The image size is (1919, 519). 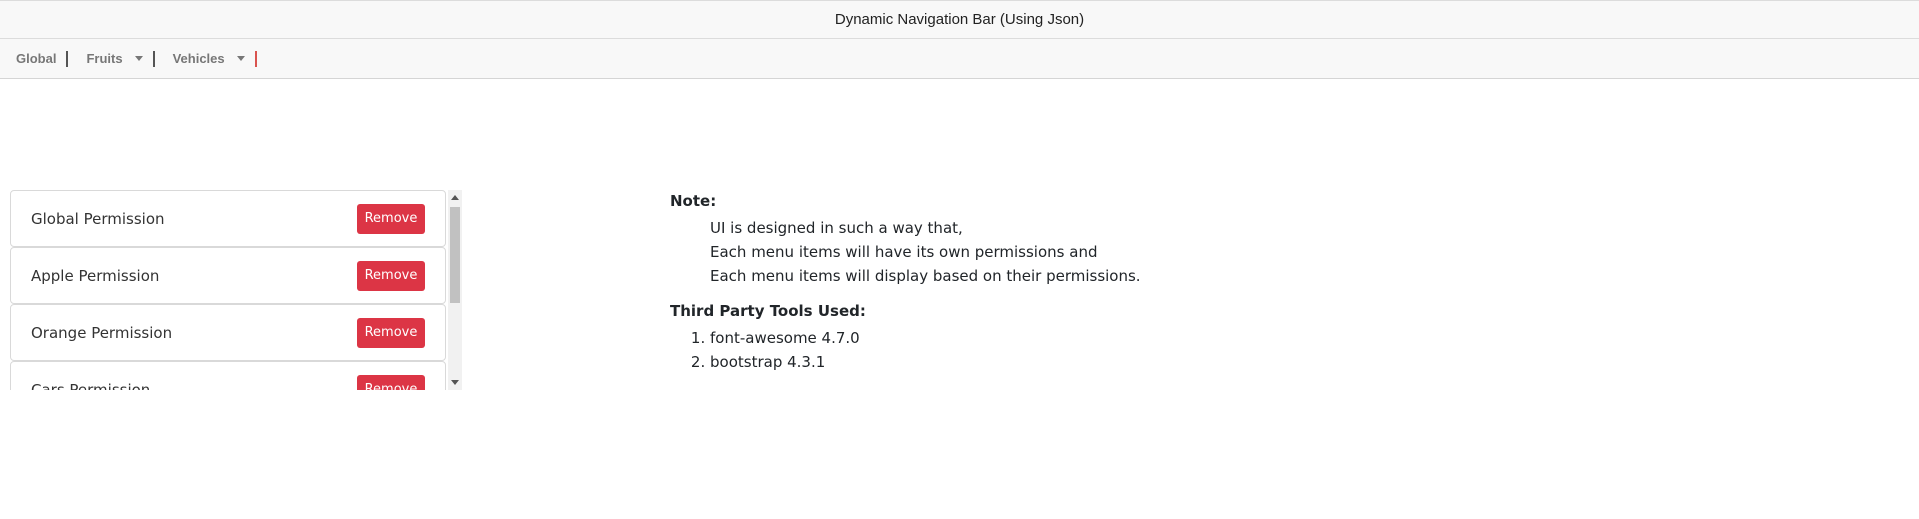 I want to click on nav-item-fruits: Fruits, so click(x=114, y=58).